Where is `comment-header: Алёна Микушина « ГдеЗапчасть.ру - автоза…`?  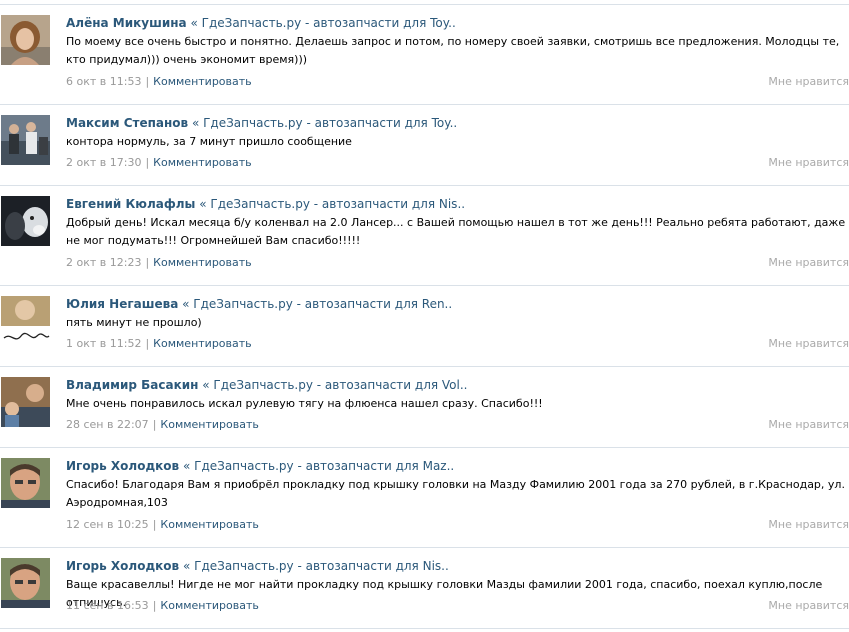
comment-header: Алёна Микушина « ГдеЗапчасть.ру - автоза… is located at coordinates (261, 23).